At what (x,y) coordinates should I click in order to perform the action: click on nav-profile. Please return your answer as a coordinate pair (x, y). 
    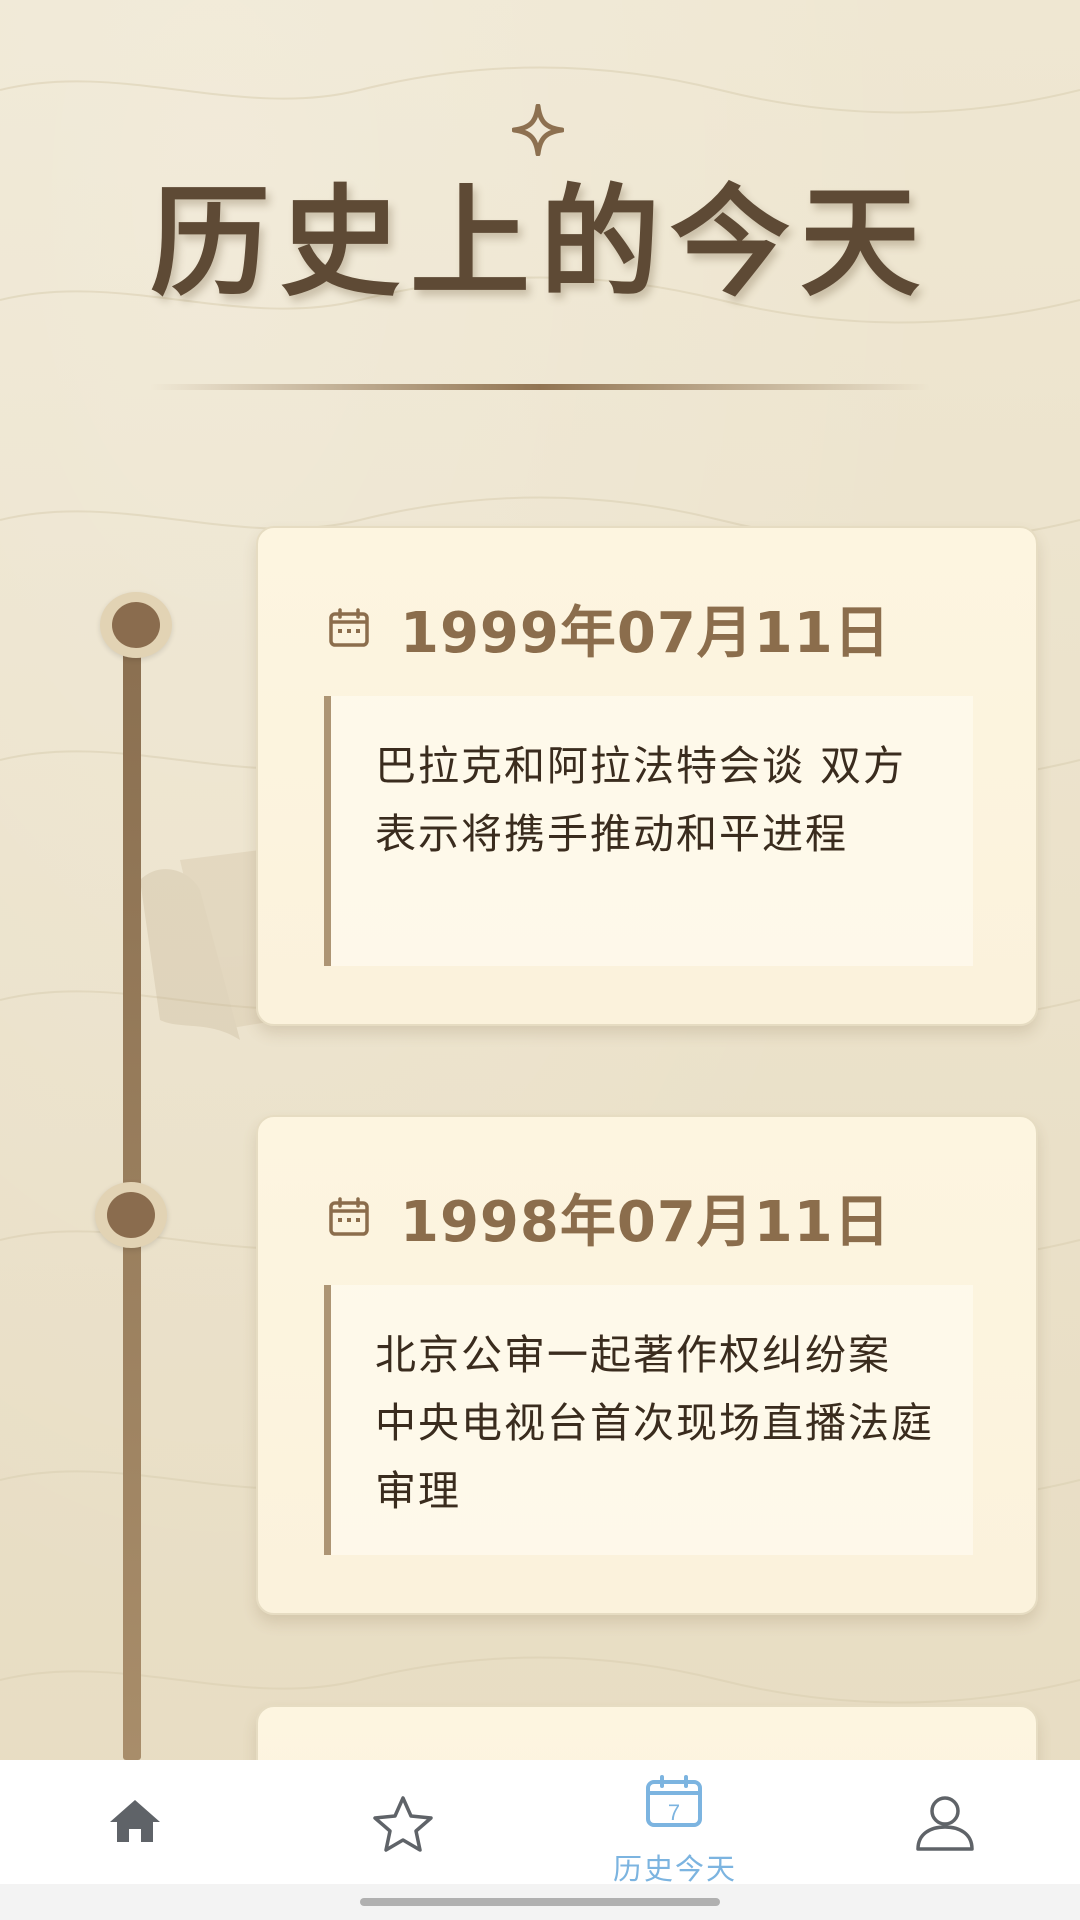
    Looking at the image, I should click on (945, 1822).